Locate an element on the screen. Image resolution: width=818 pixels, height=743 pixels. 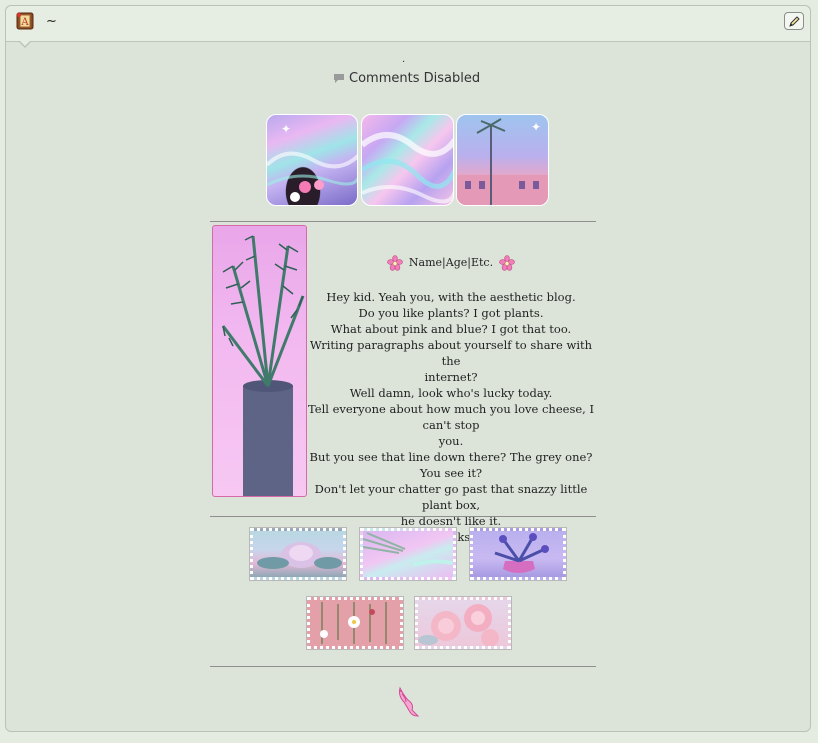
book-icon: A is located at coordinates (25, 21).